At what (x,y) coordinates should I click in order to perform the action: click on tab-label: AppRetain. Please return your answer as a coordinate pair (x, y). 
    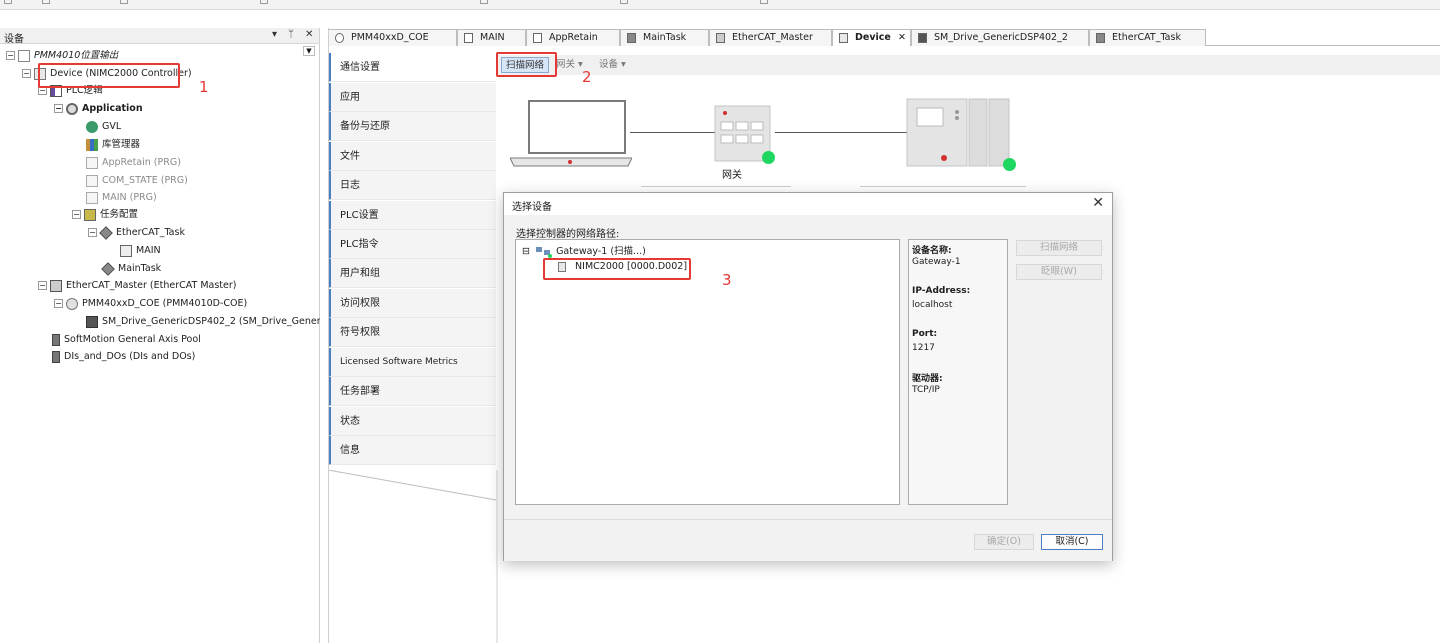
    Looking at the image, I should click on (573, 37).